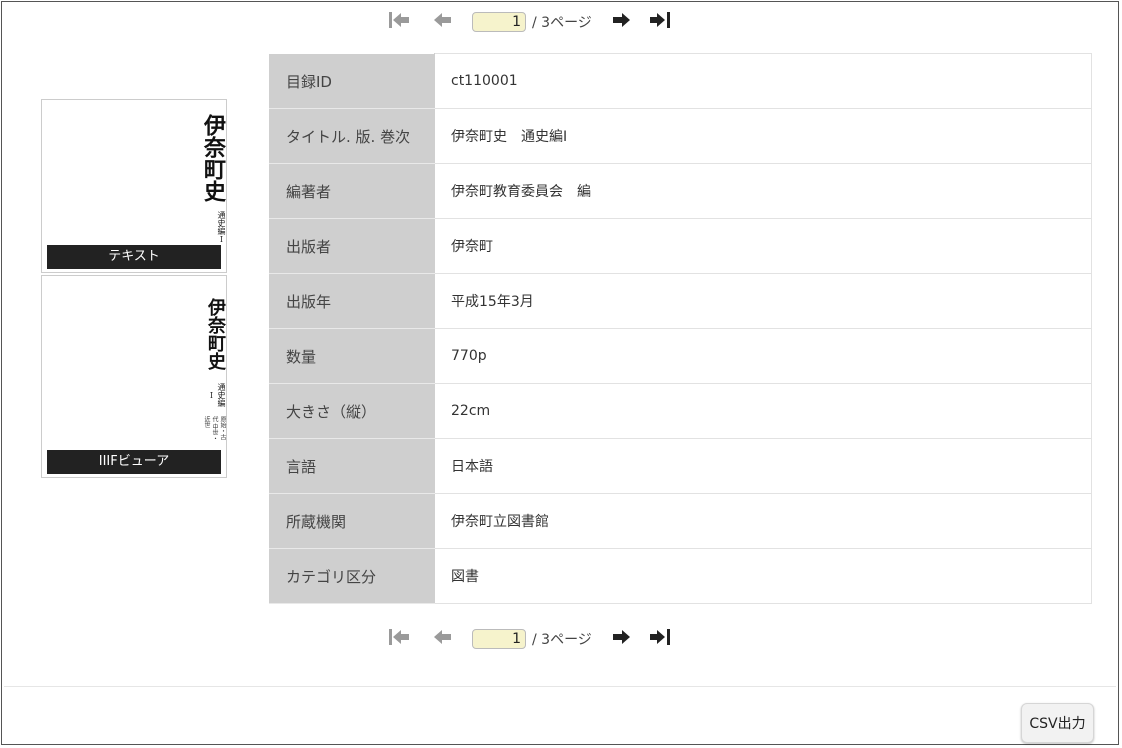 The height and width of the screenshot is (748, 1122). Describe the element at coordinates (763, 576) in the screenshot. I see `field-value: 図書` at that location.